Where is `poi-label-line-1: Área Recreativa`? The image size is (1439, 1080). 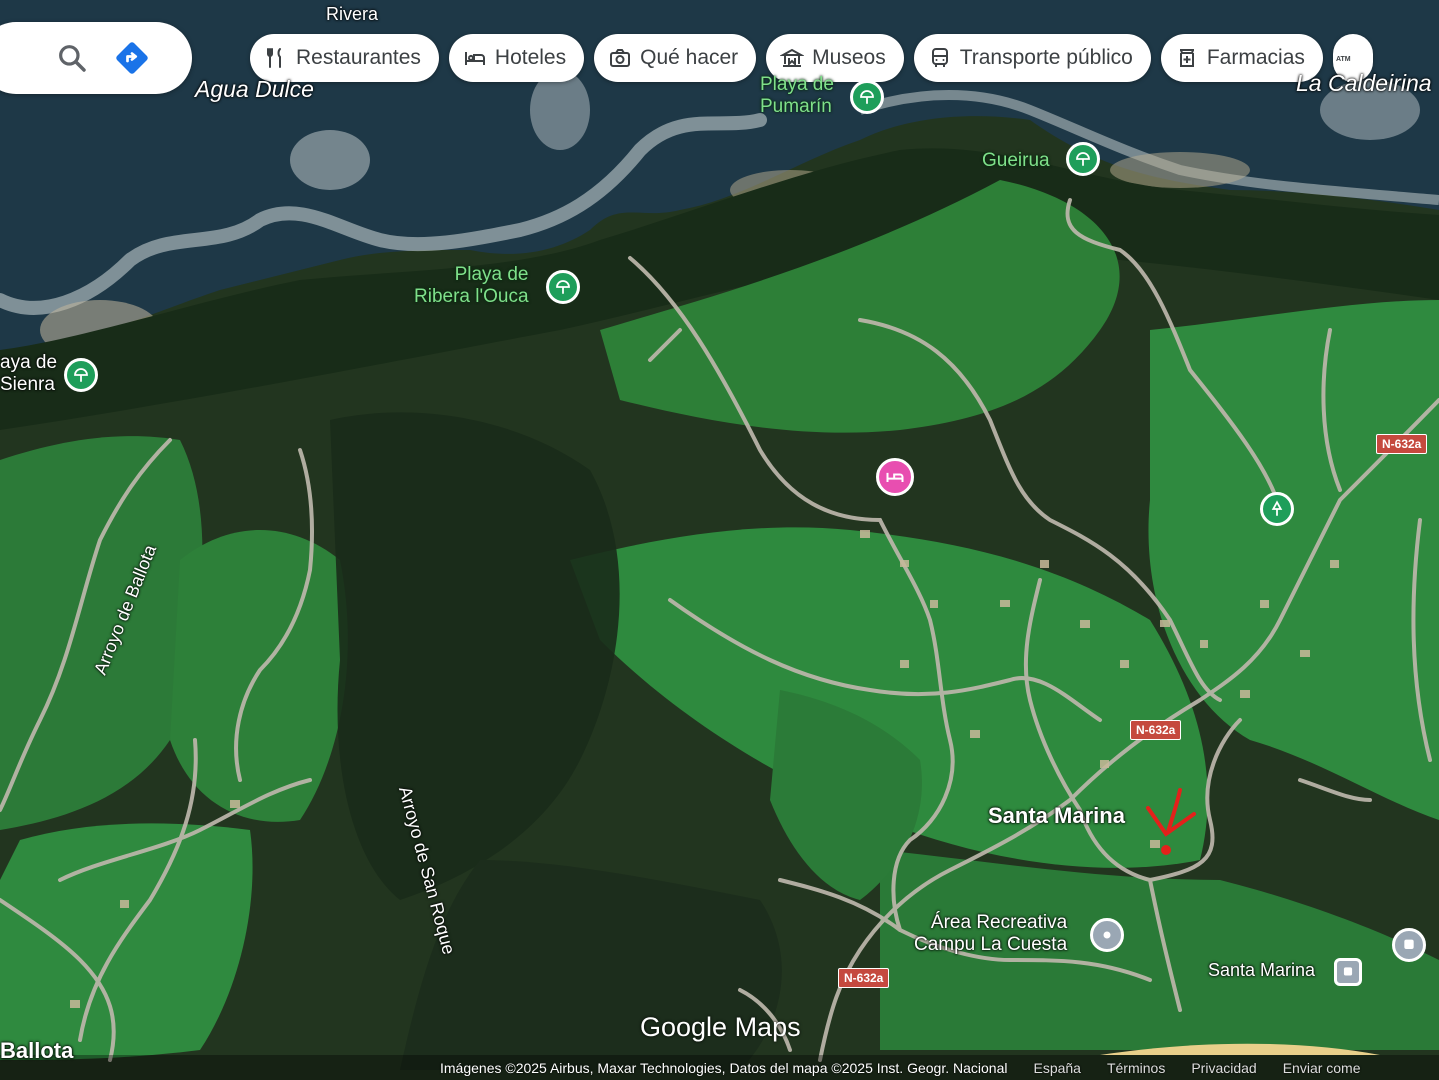 poi-label-line-1: Área Recreativa is located at coordinates (999, 922).